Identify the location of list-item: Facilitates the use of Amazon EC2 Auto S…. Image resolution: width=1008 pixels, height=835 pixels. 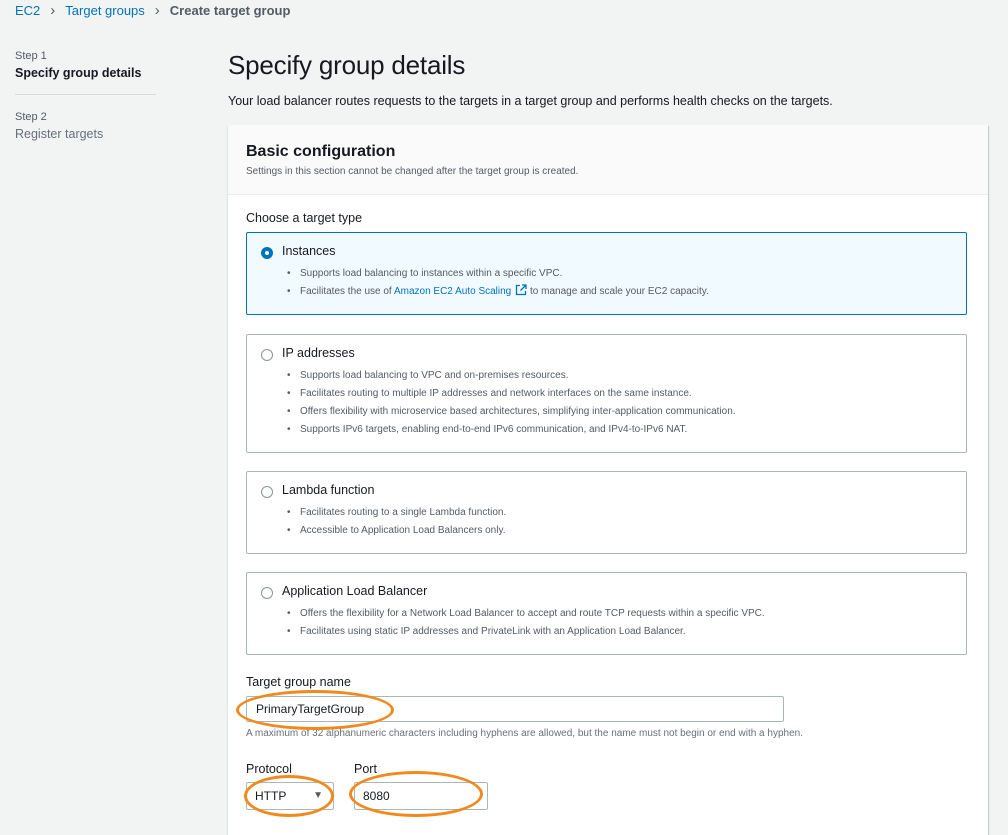
(497, 293).